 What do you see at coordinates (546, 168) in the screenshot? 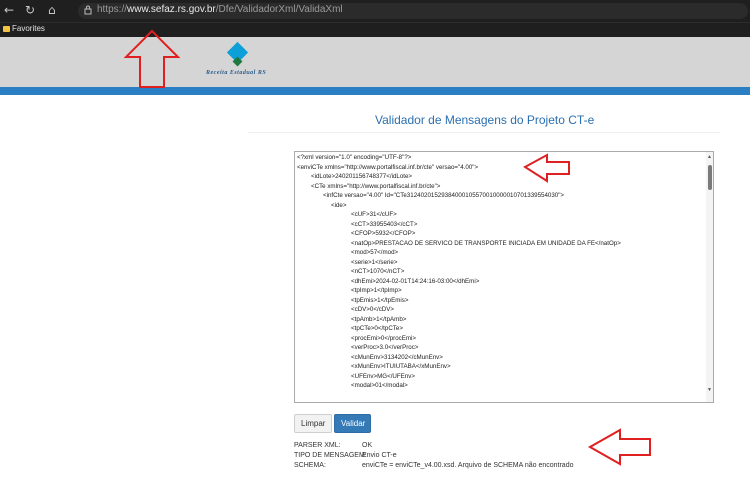
I see `left-arrow-annotation-top` at bounding box center [546, 168].